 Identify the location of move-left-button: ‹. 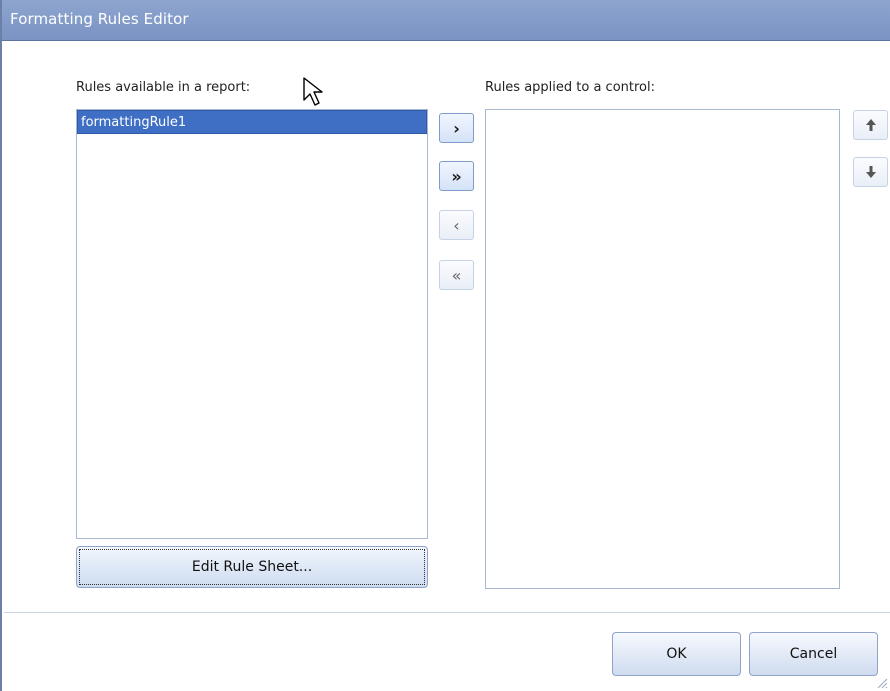
(456, 225).